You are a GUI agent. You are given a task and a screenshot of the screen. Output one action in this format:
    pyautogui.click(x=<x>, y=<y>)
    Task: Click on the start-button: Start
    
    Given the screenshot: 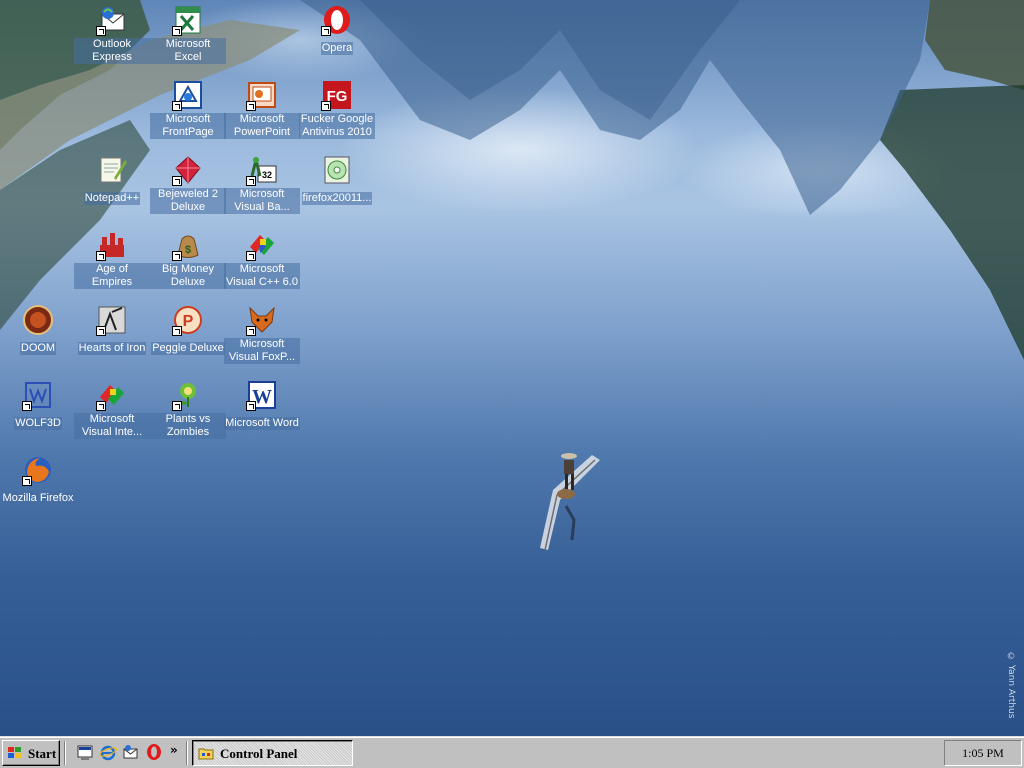 What is the action you would take?
    pyautogui.click(x=31, y=753)
    